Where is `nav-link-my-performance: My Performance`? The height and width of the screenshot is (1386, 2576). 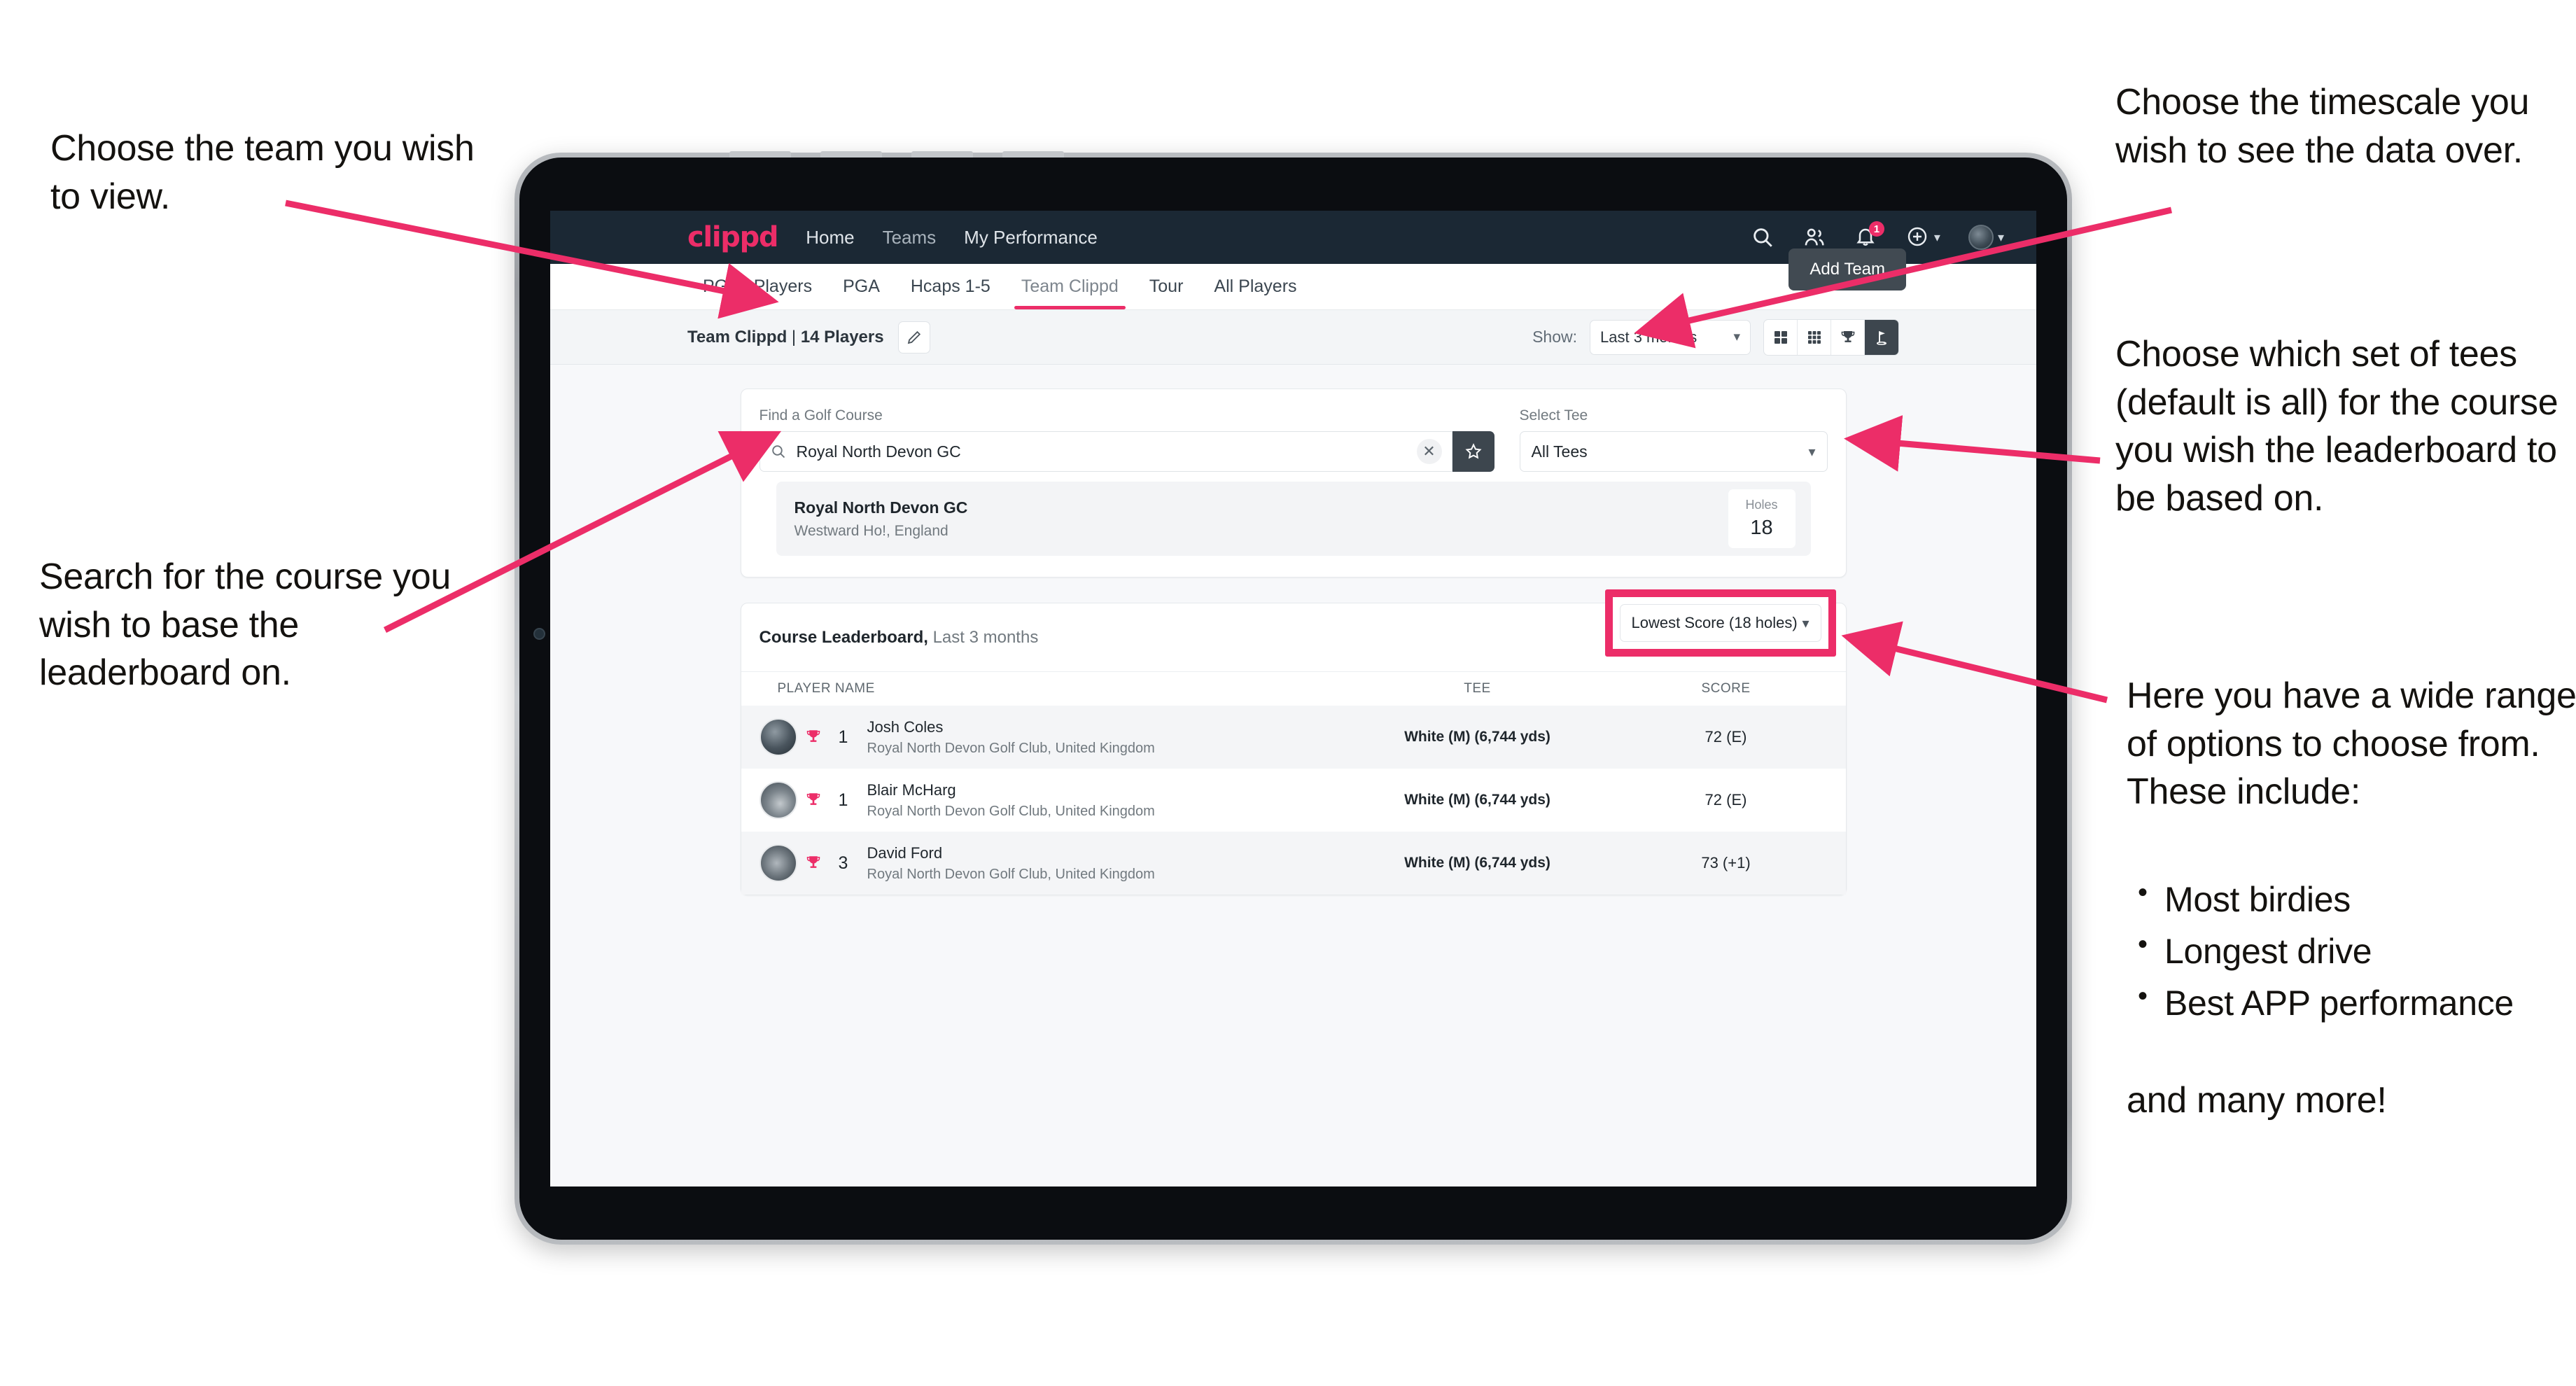 nav-link-my-performance: My Performance is located at coordinates (1031, 237).